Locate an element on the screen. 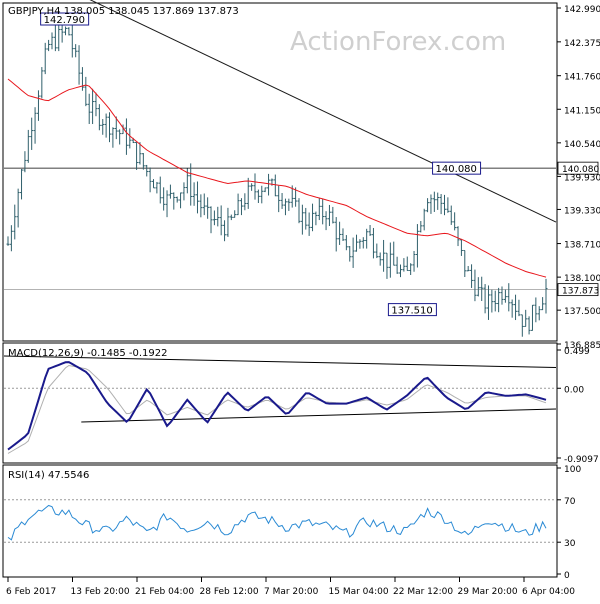 This screenshot has height=604, width=600. price-y-tick-label: 141.150 is located at coordinates (582, 111).